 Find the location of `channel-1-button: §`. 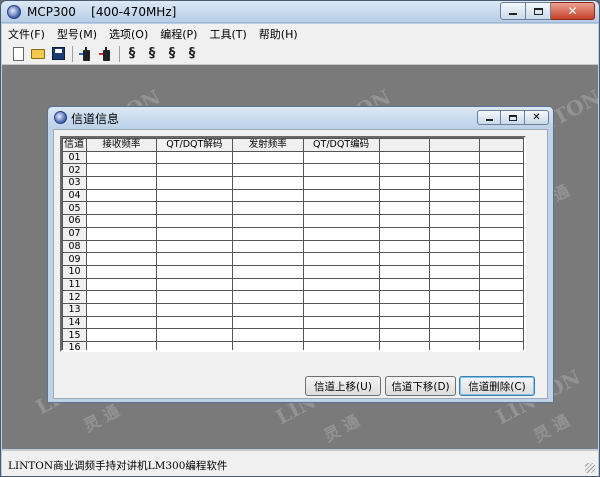

channel-1-button: § is located at coordinates (132, 54).